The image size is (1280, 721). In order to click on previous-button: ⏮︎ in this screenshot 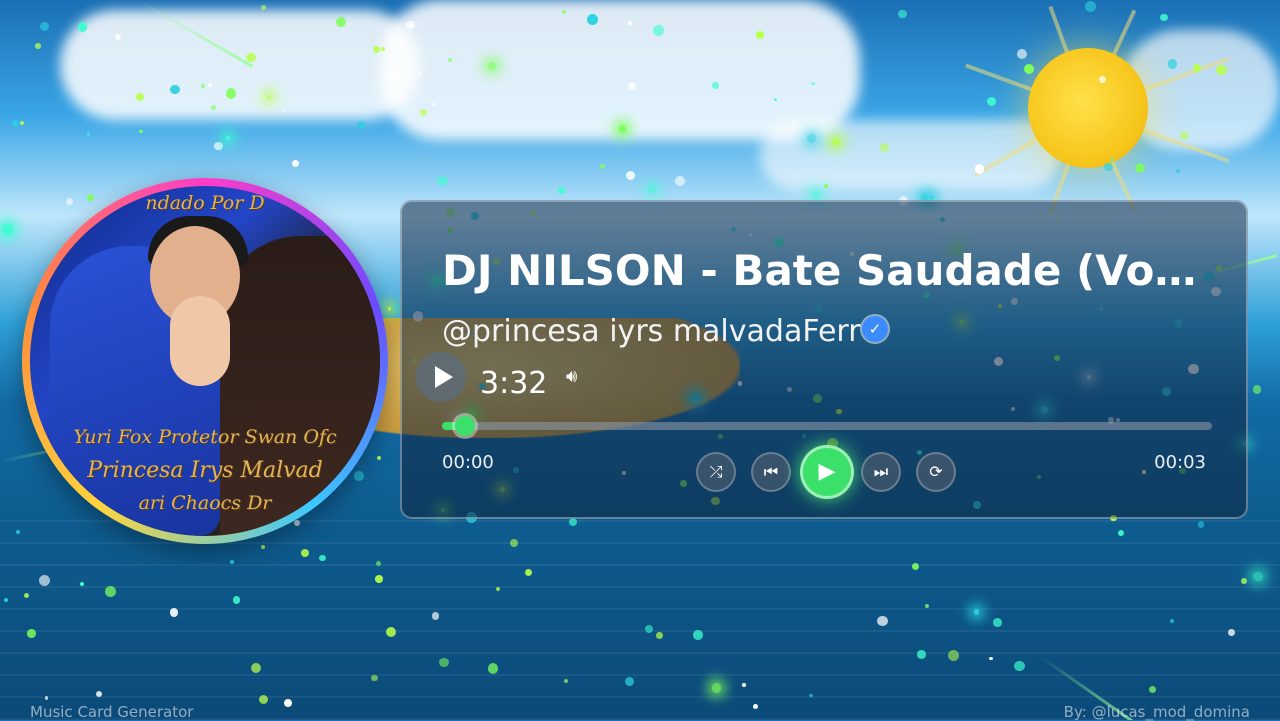, I will do `click(771, 472)`.